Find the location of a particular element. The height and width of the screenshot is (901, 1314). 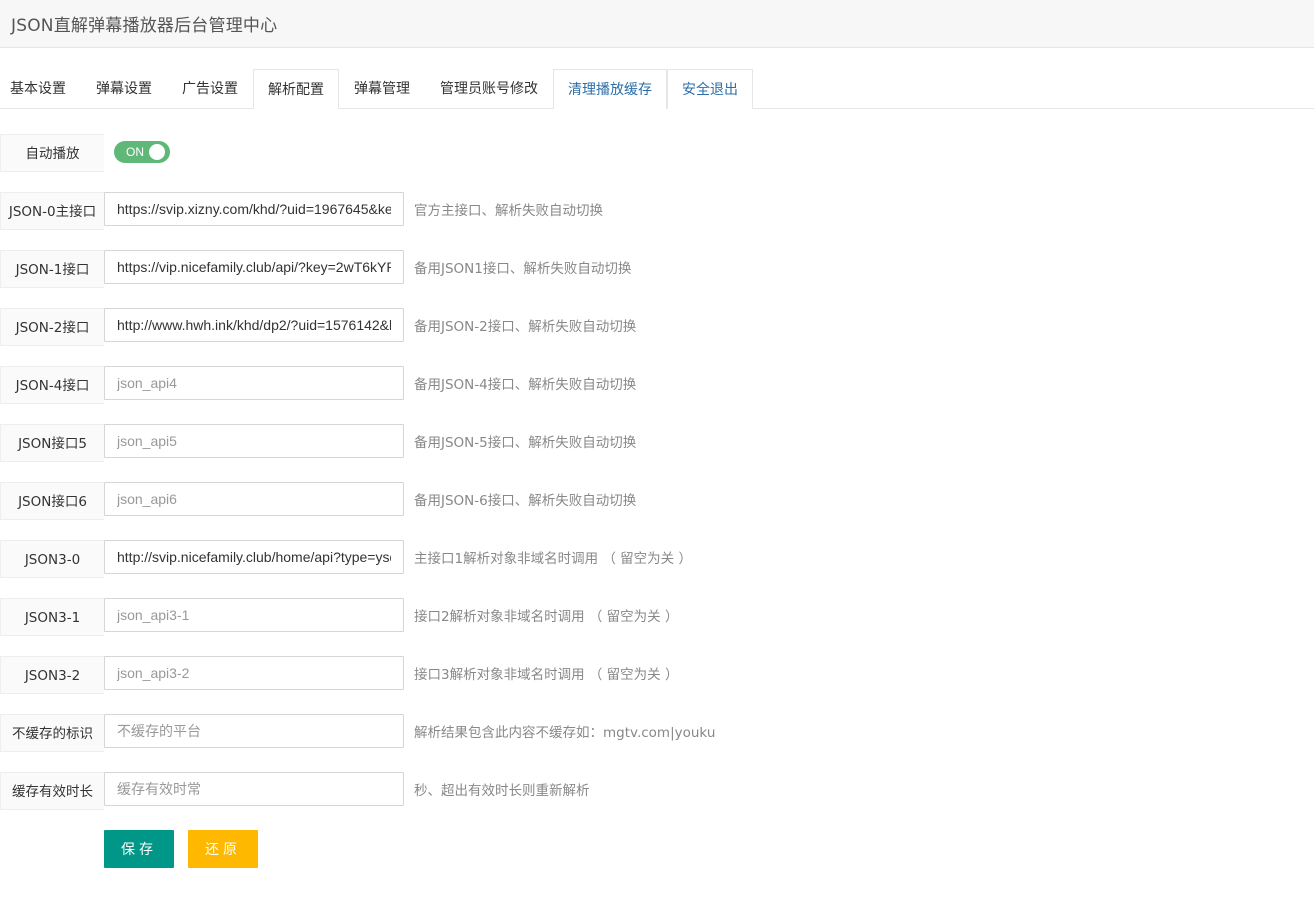

form-row: JSON3-1 接口2解析对象非域名时调用 （ 留空为关 ） is located at coordinates (657, 617).